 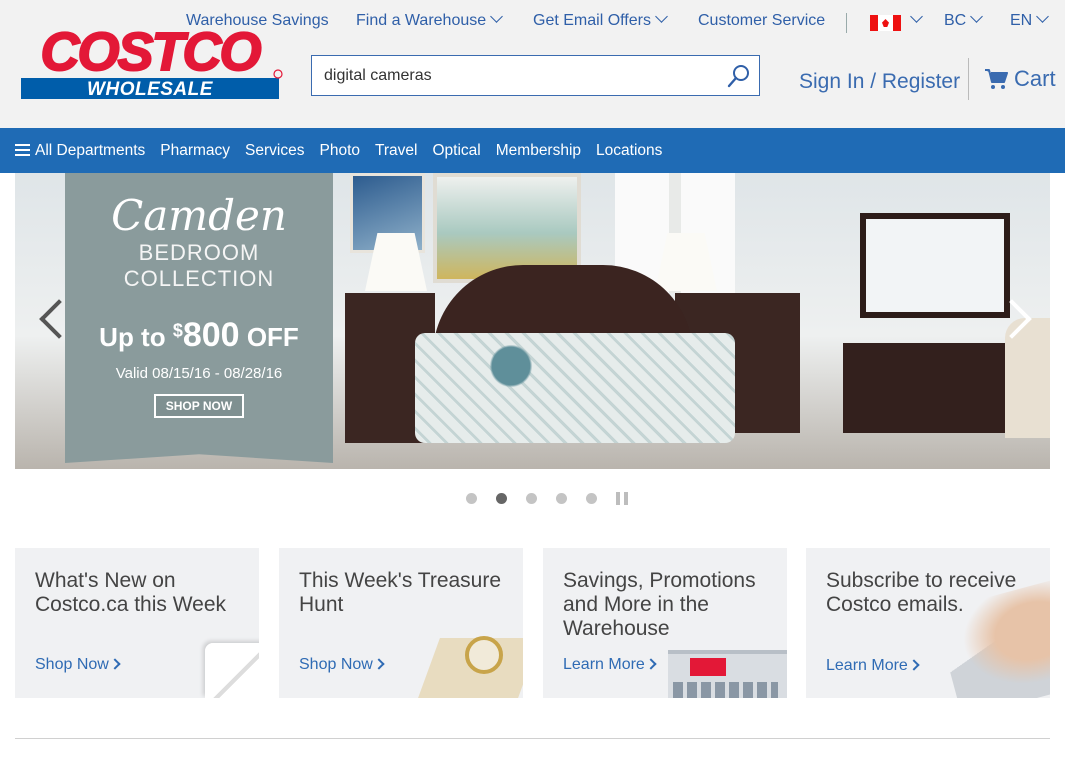 What do you see at coordinates (274, 151) in the screenshot?
I see `nav-services: Services` at bounding box center [274, 151].